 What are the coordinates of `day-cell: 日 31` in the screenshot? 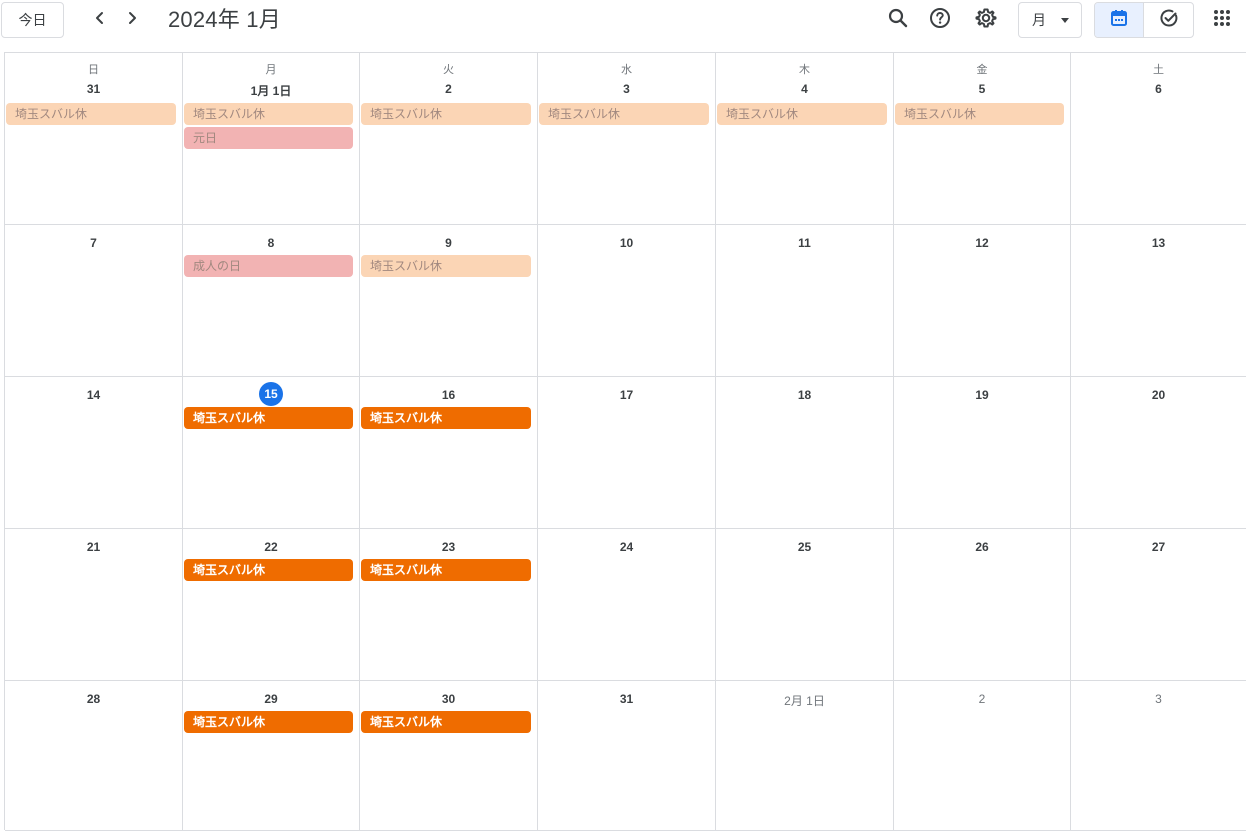 It's located at (94, 139).